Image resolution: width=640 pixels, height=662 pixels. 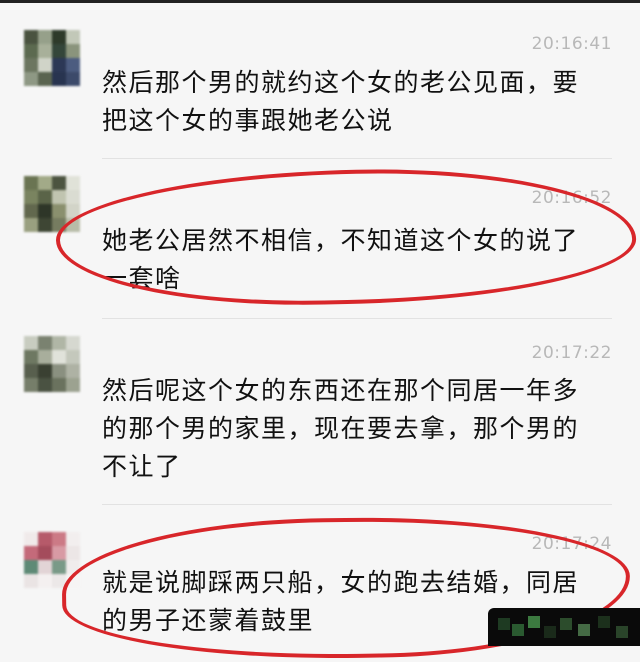 What do you see at coordinates (564, 627) in the screenshot?
I see `video-thumbnail` at bounding box center [564, 627].